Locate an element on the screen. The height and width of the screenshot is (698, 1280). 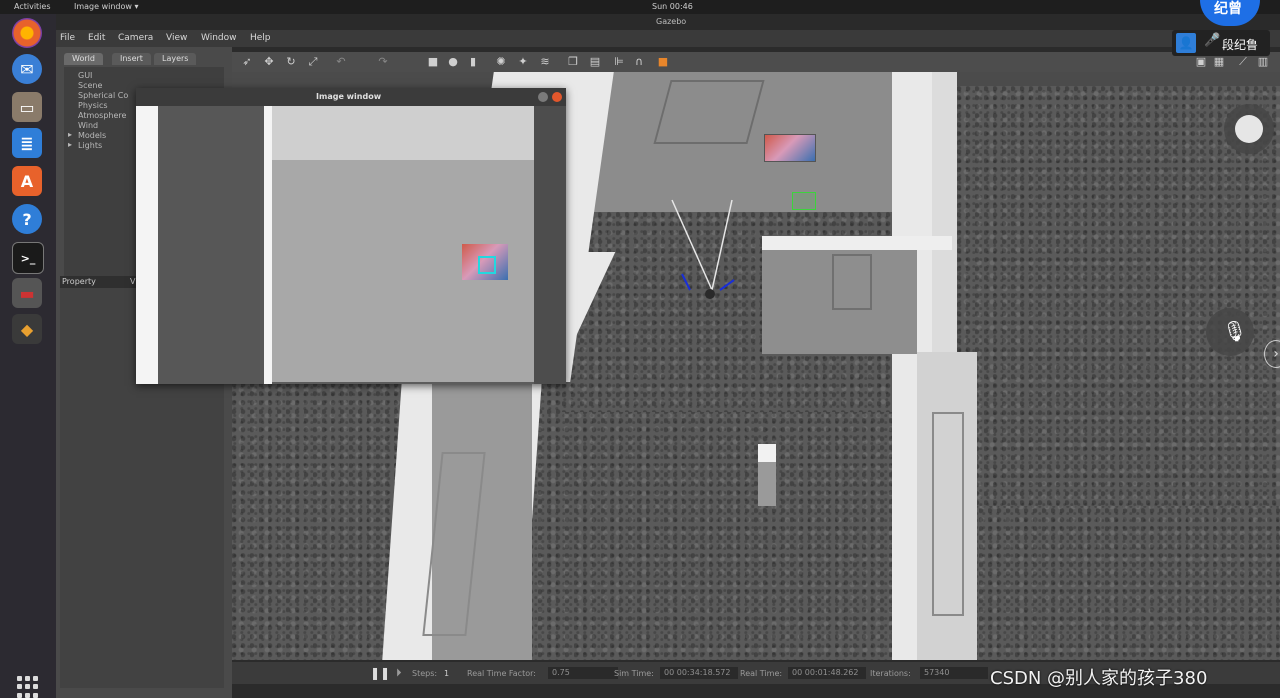
spot-light-icon: ✦ is located at coordinates (523, 62).